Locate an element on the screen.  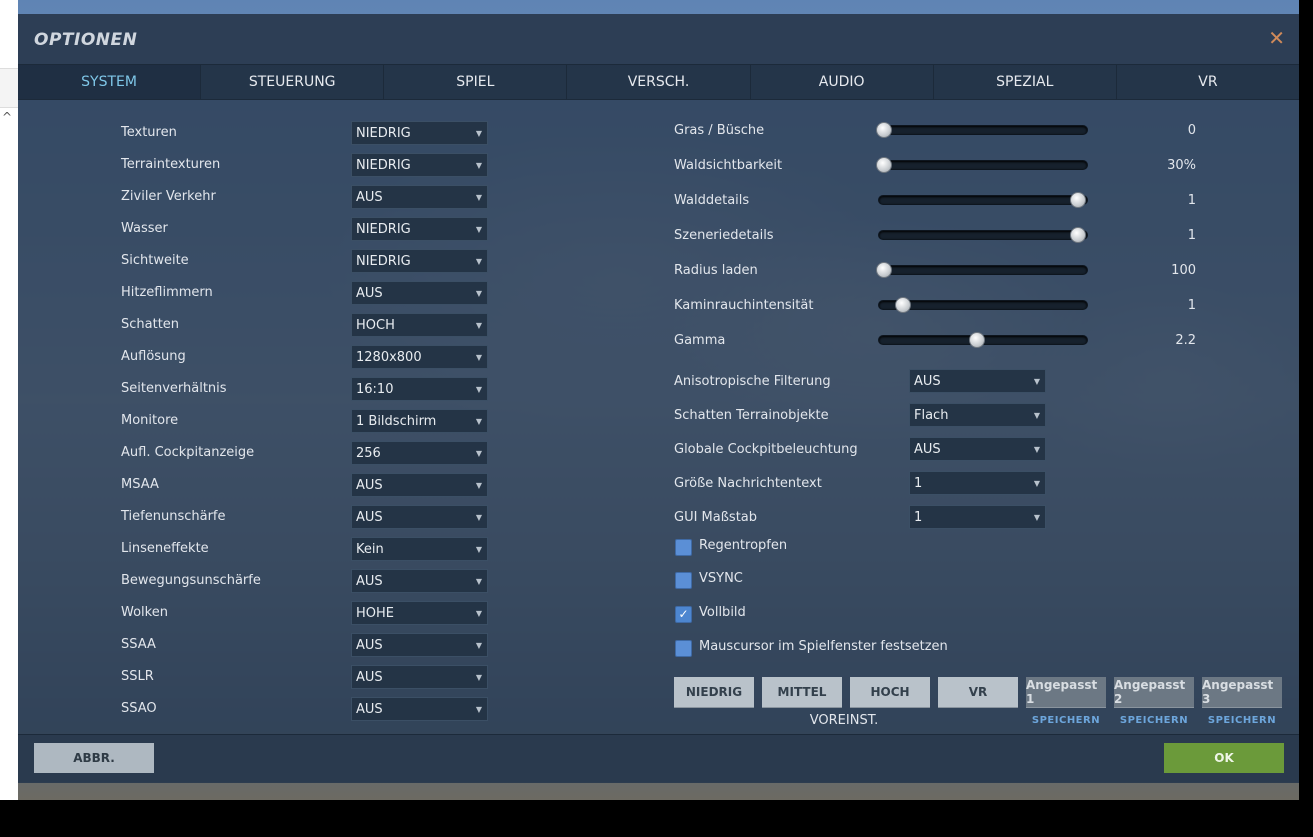
select-terraintexturen: NIEDRIG ▼ is located at coordinates (419, 165).